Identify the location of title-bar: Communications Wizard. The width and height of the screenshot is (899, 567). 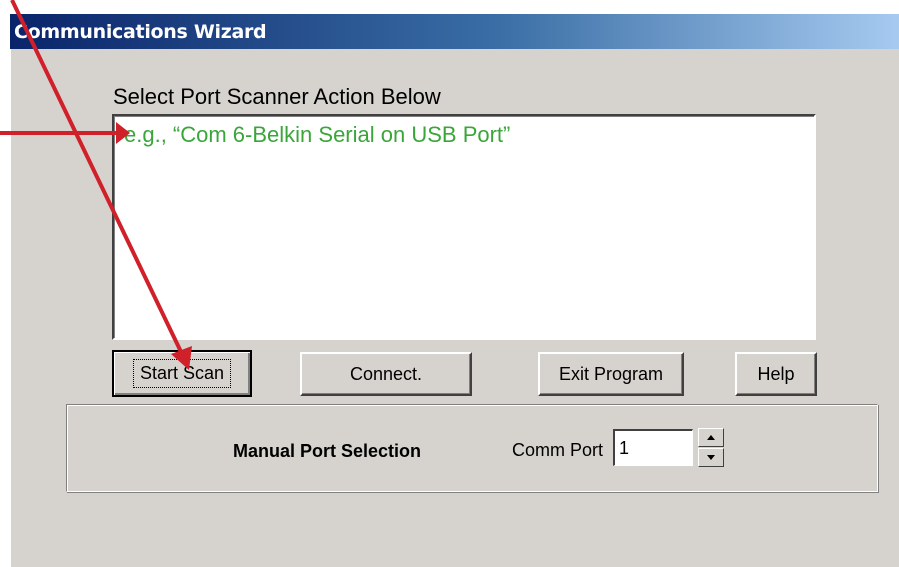
(454, 31).